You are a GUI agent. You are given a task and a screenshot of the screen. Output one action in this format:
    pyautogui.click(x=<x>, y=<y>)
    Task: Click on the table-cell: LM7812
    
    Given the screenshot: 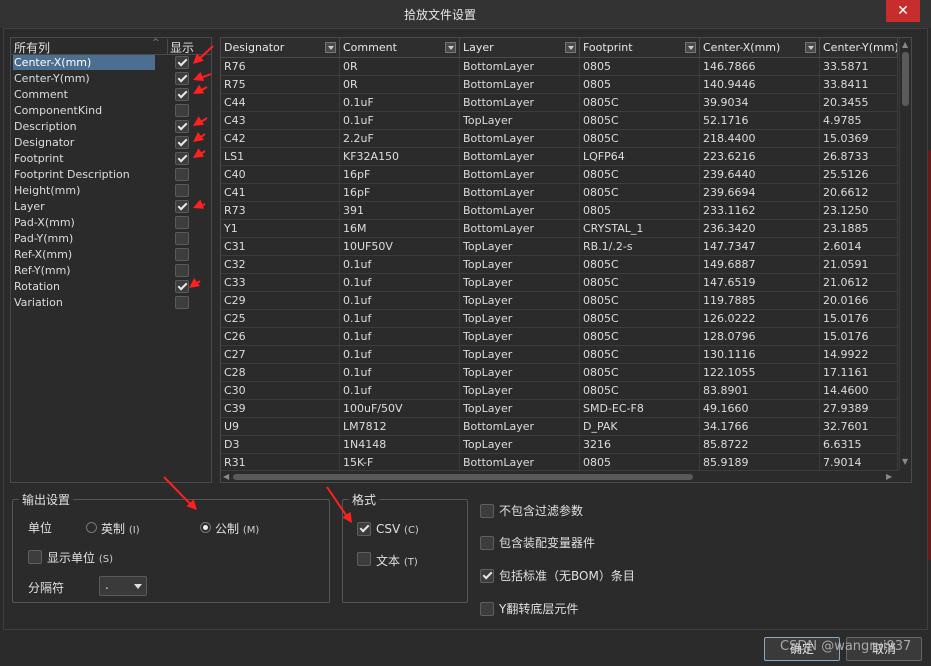 What is the action you would take?
    pyautogui.click(x=400, y=427)
    